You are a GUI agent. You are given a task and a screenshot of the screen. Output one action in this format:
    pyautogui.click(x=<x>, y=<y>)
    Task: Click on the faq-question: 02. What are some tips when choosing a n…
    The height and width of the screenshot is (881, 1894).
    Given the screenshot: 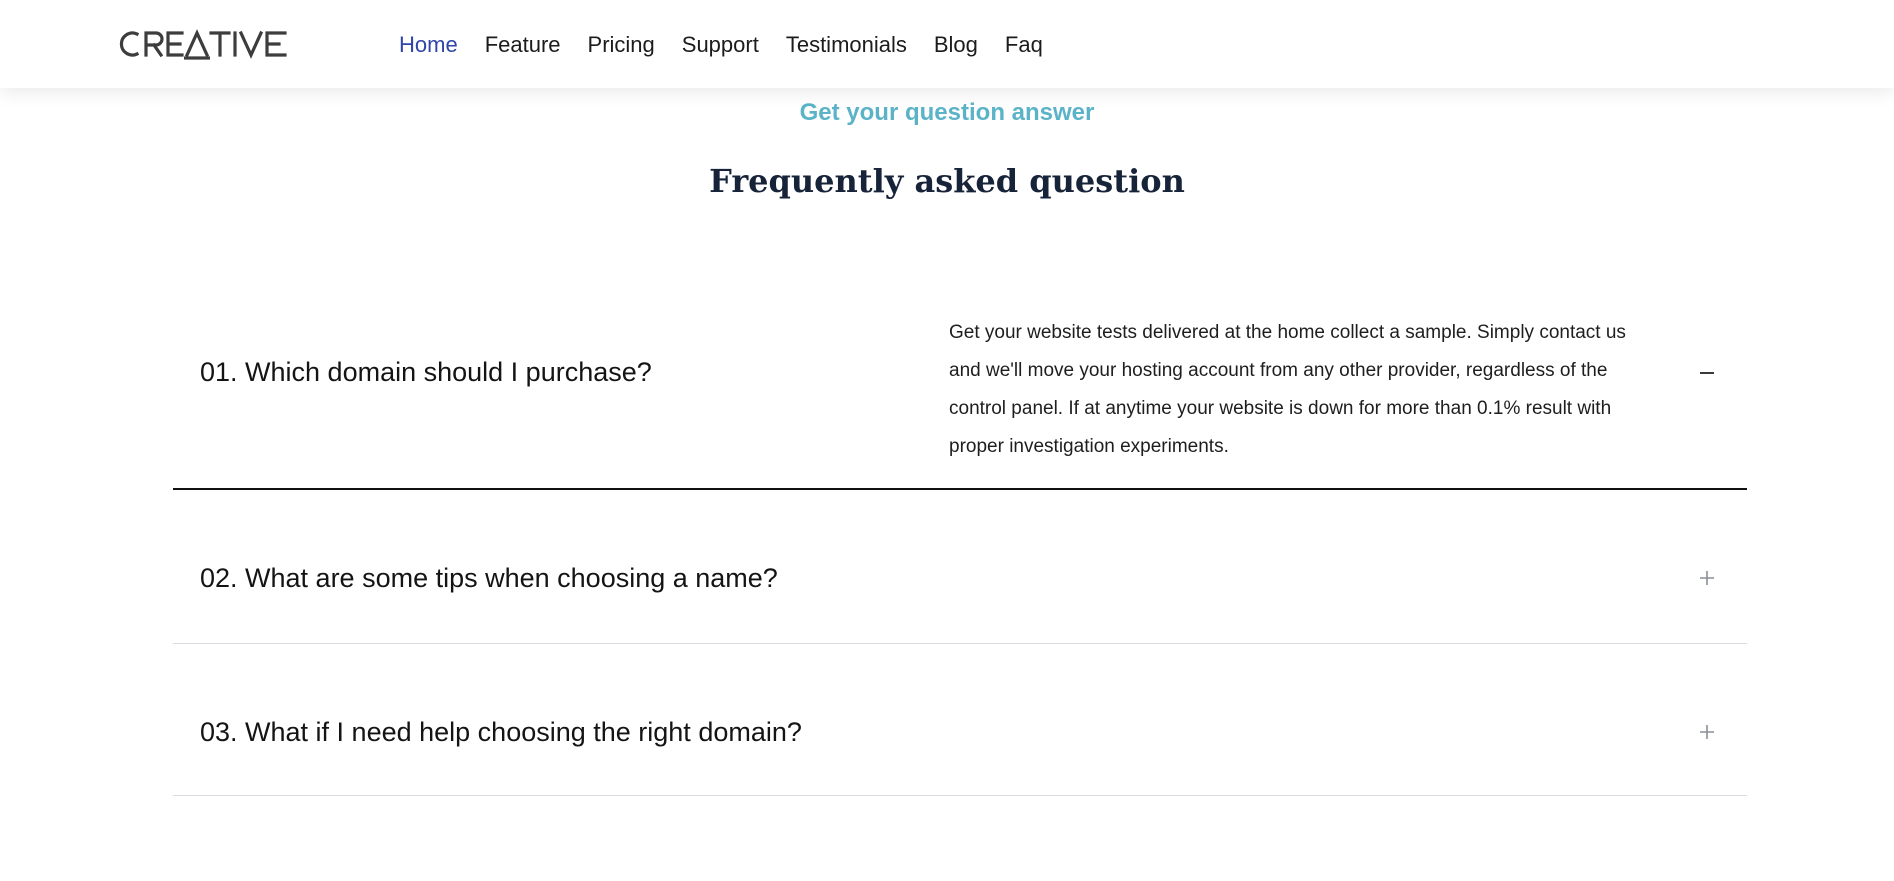 What is the action you would take?
    pyautogui.click(x=489, y=578)
    